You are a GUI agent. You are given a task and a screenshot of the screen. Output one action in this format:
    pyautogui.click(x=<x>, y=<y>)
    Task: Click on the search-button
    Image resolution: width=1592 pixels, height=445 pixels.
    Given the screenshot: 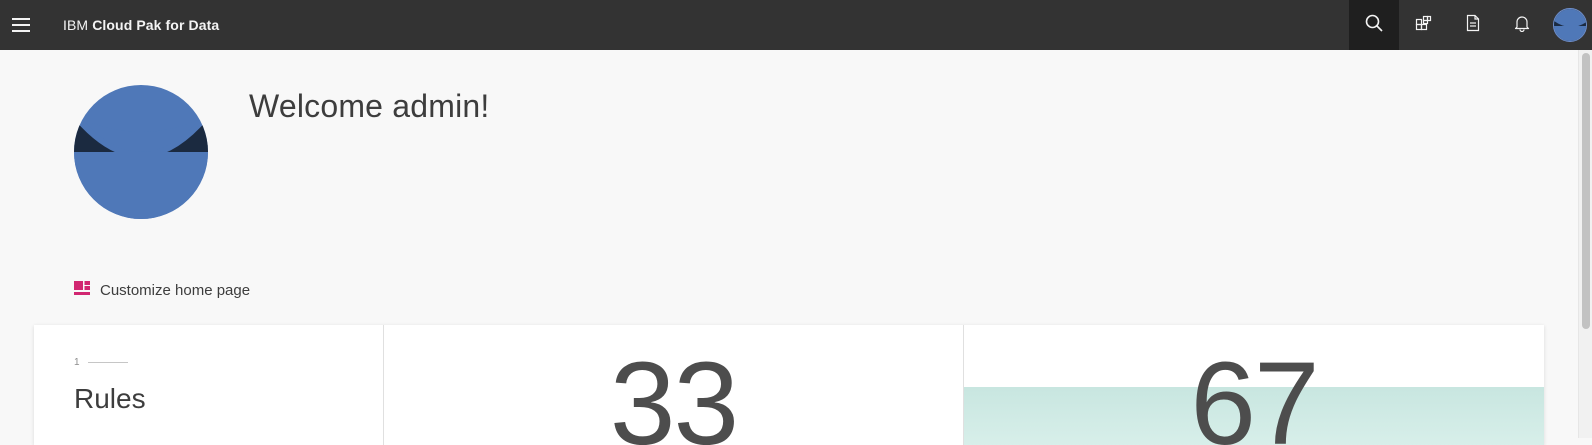 What is the action you would take?
    pyautogui.click(x=1374, y=25)
    